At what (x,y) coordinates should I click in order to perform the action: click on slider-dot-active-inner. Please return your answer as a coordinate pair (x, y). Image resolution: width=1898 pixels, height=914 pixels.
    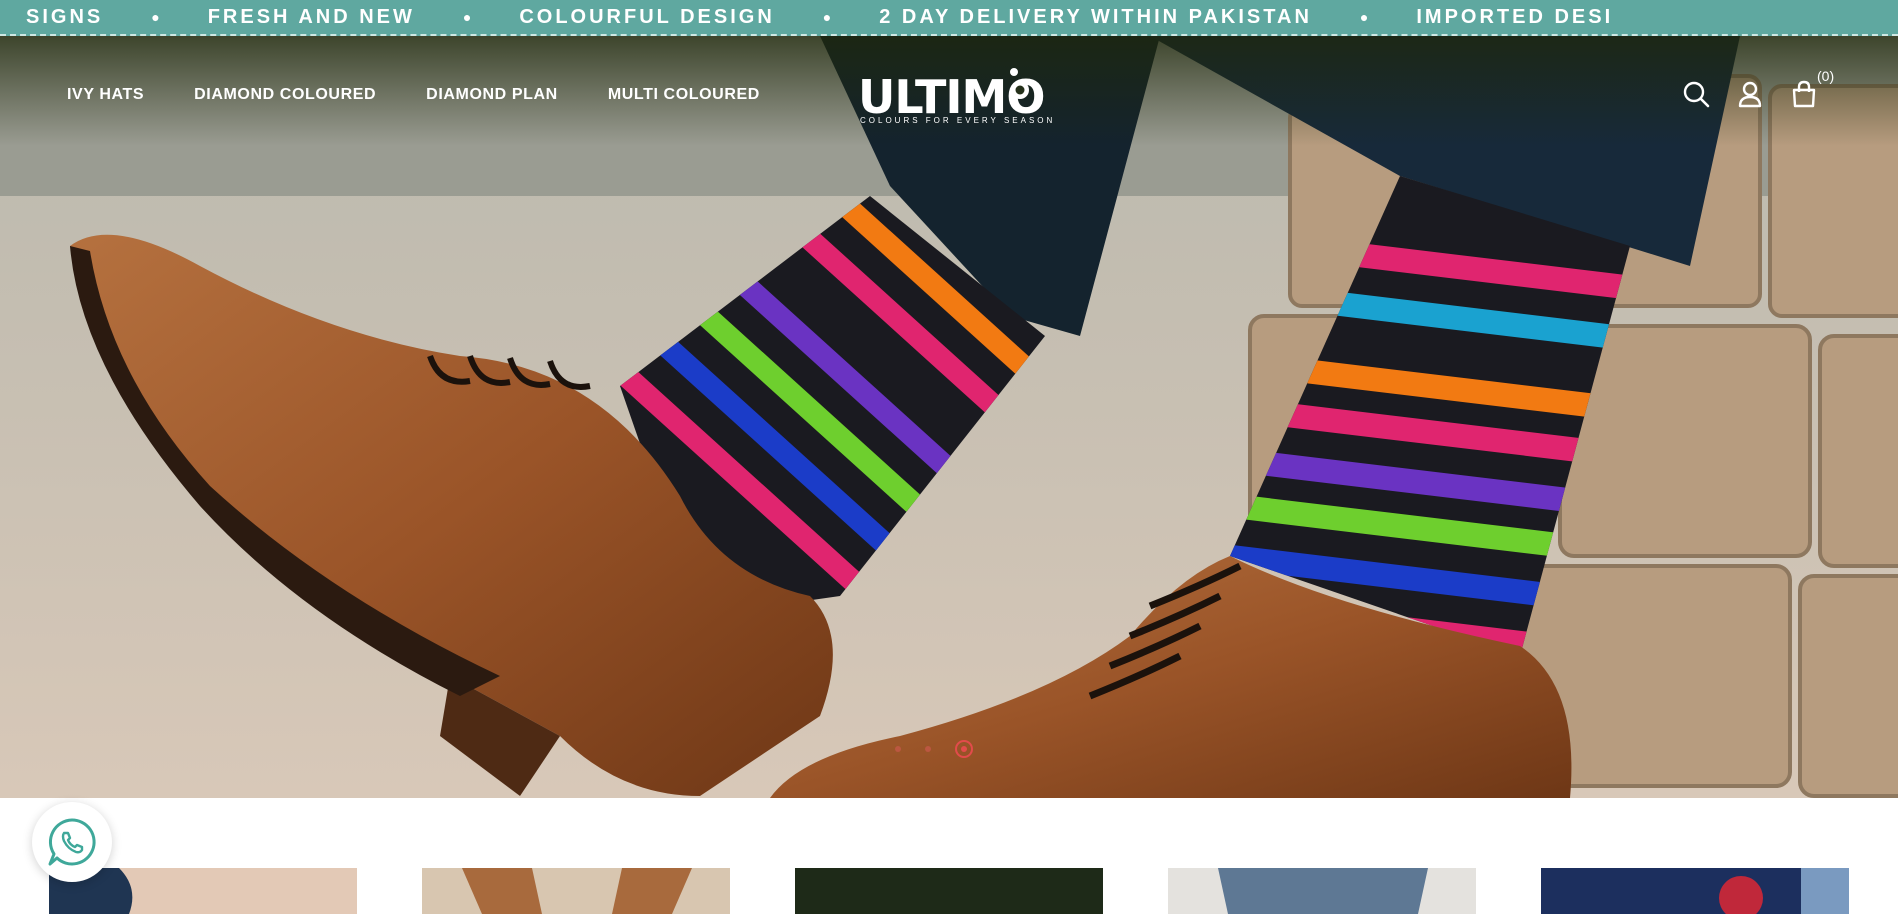
    Looking at the image, I should click on (964, 749).